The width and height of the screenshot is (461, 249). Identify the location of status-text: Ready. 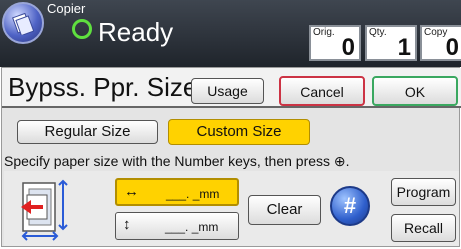
(136, 32).